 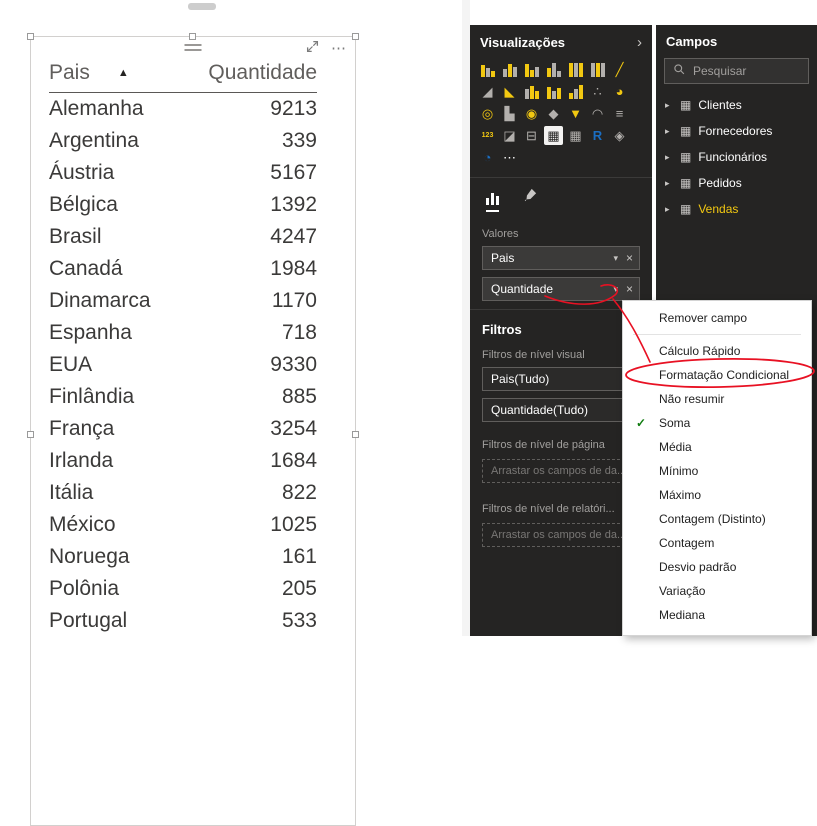 What do you see at coordinates (736, 183) in the screenshot?
I see `field-table-pedidos: ▸ ▦ Pedidos` at bounding box center [736, 183].